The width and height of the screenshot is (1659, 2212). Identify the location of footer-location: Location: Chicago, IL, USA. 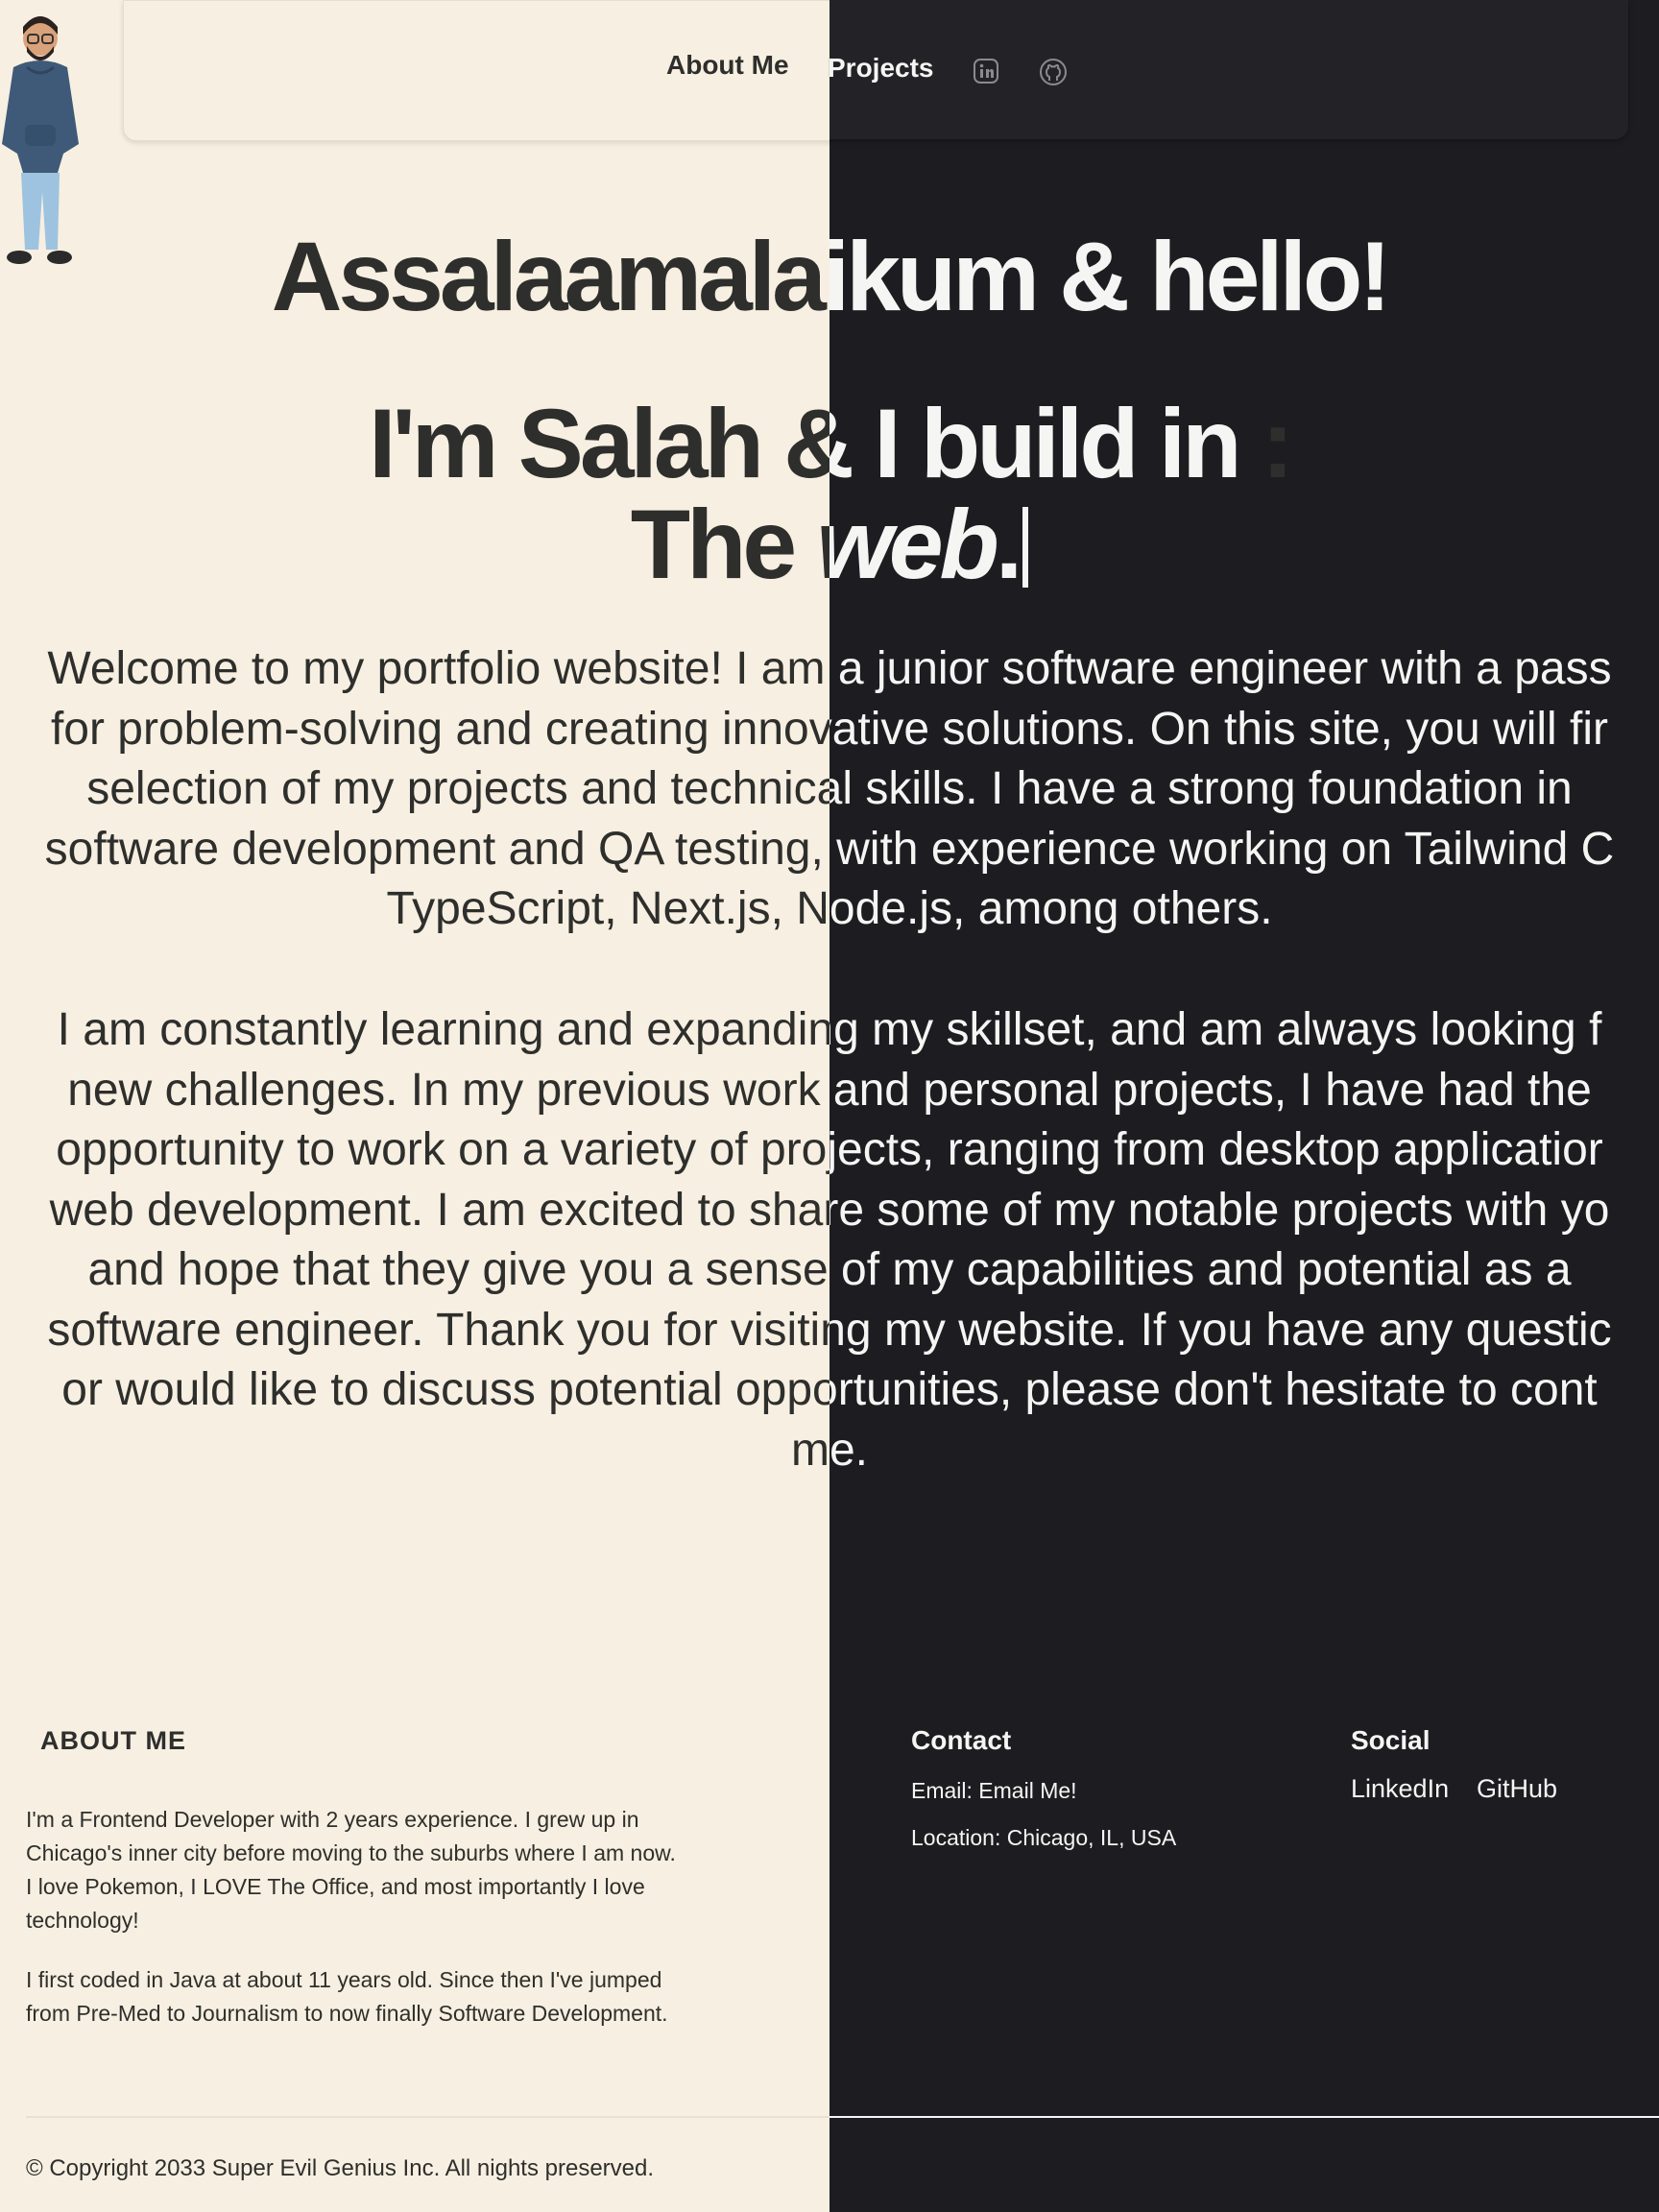
(1044, 1837).